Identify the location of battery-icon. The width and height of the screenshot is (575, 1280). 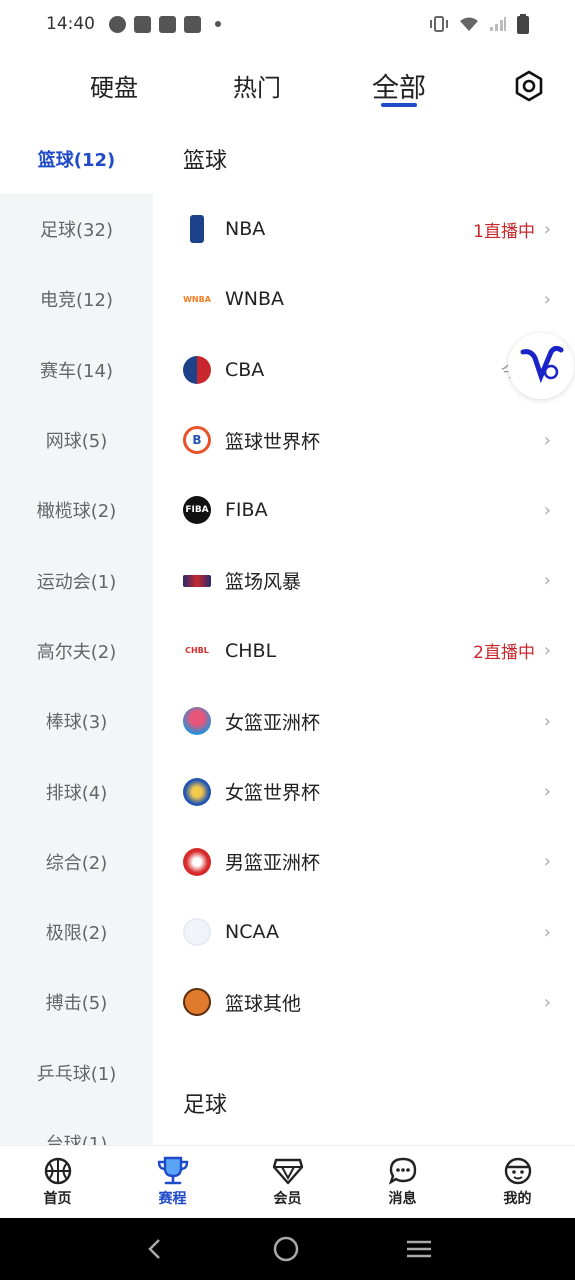
(523, 24).